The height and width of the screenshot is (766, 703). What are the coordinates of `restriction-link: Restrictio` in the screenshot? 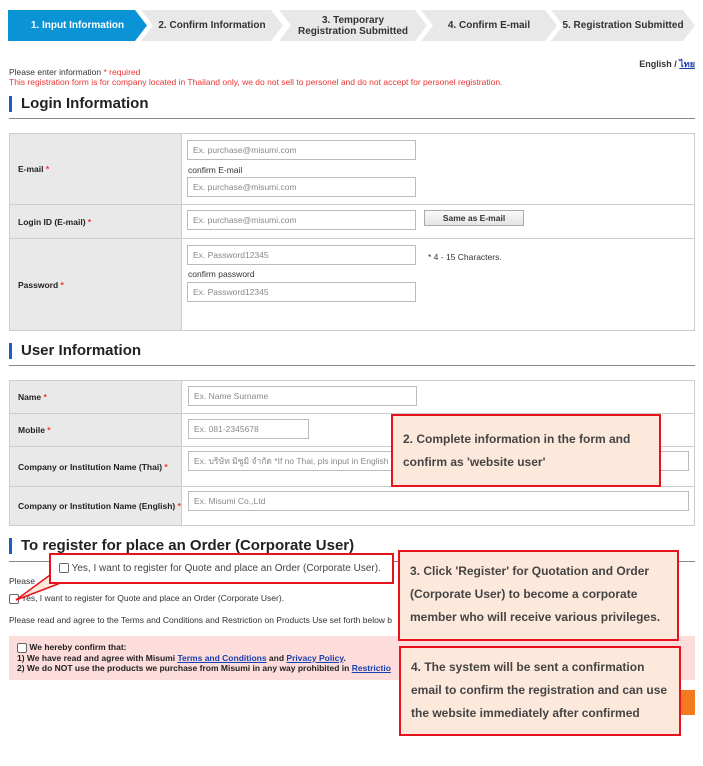 It's located at (371, 668).